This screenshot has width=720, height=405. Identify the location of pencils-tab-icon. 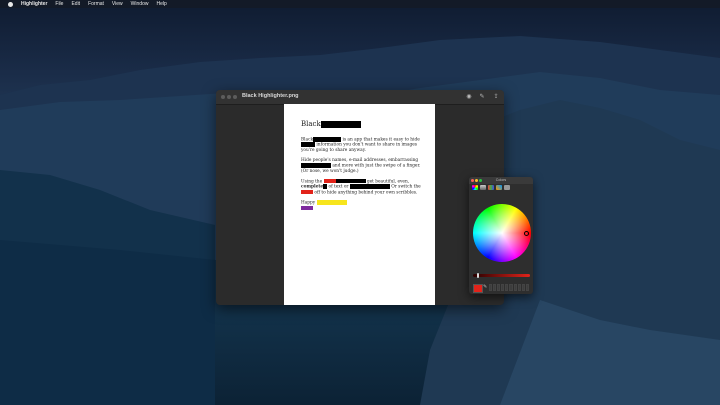
(507, 187).